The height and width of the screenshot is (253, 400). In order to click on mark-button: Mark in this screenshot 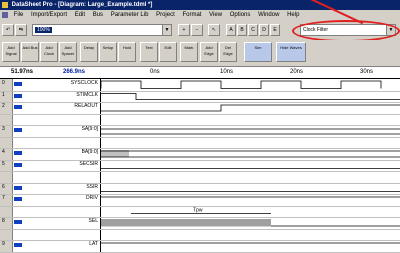, I will do `click(189, 52)`.